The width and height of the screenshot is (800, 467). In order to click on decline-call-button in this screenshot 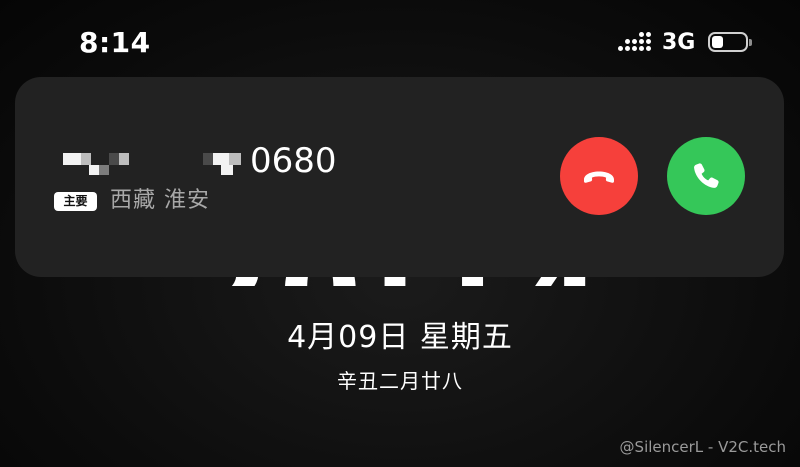, I will do `click(599, 176)`.